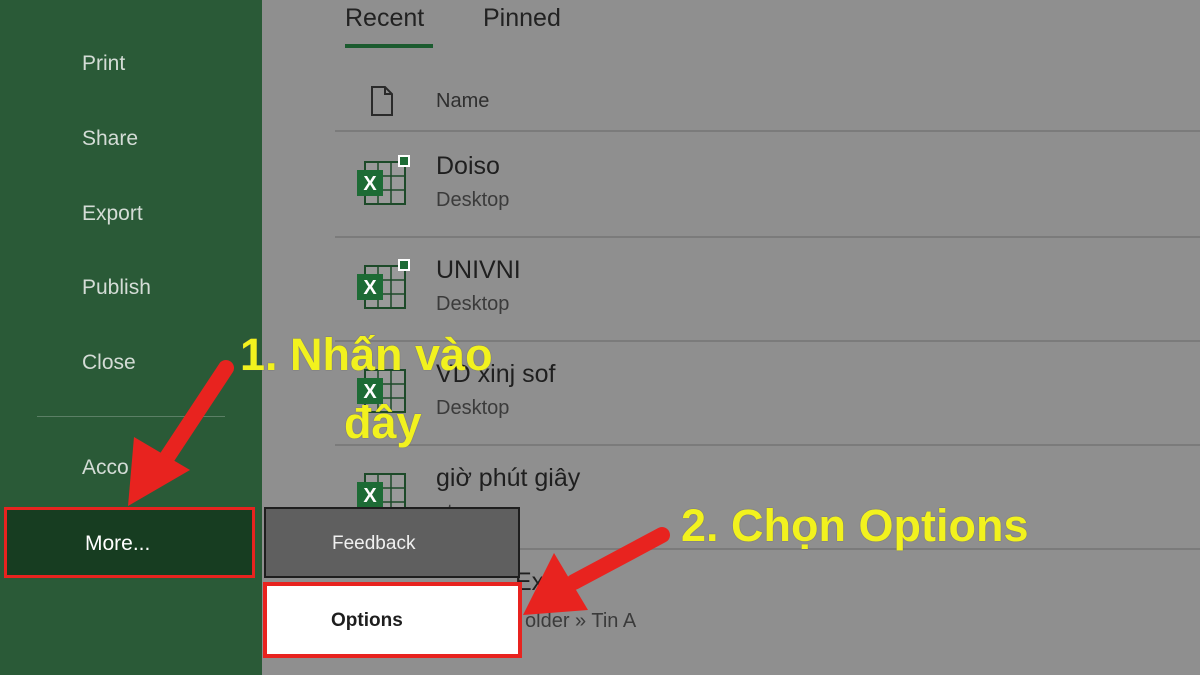 This screenshot has width=1200, height=675. Describe the element at coordinates (855, 525) in the screenshot. I see `annotation-step2: 2. Chọn Options` at that location.